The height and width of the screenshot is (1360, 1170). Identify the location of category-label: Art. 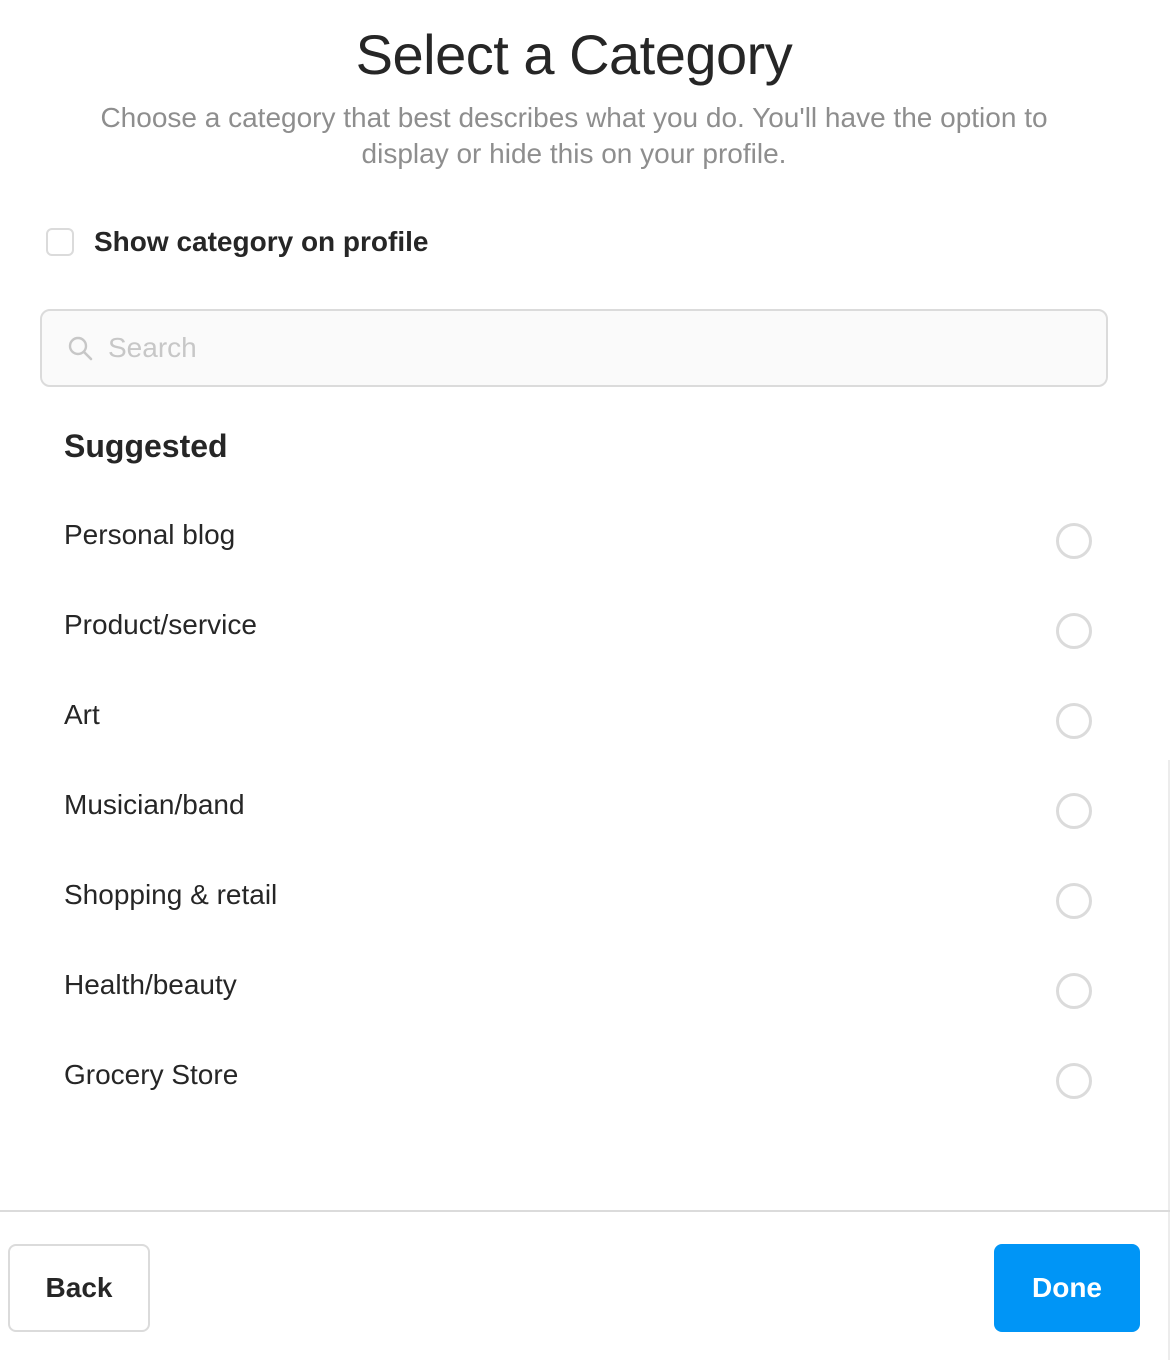
(82, 714).